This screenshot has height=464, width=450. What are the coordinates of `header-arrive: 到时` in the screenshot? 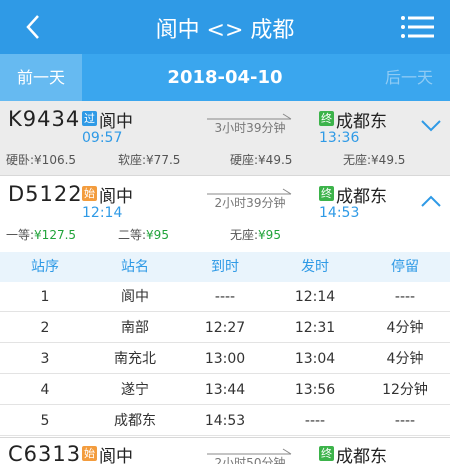 It's located at (225, 267).